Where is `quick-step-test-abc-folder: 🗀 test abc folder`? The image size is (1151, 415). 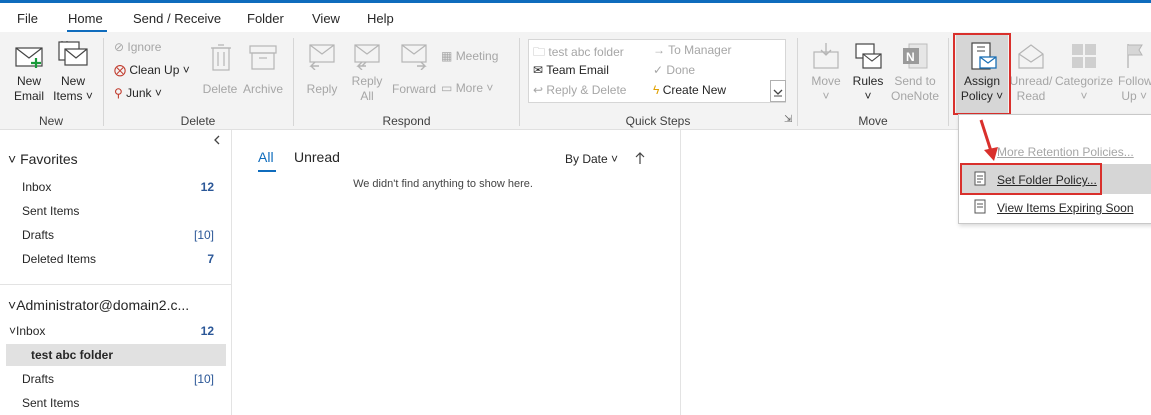
quick-step-test-abc-folder: 🗀 test abc folder is located at coordinates (578, 53).